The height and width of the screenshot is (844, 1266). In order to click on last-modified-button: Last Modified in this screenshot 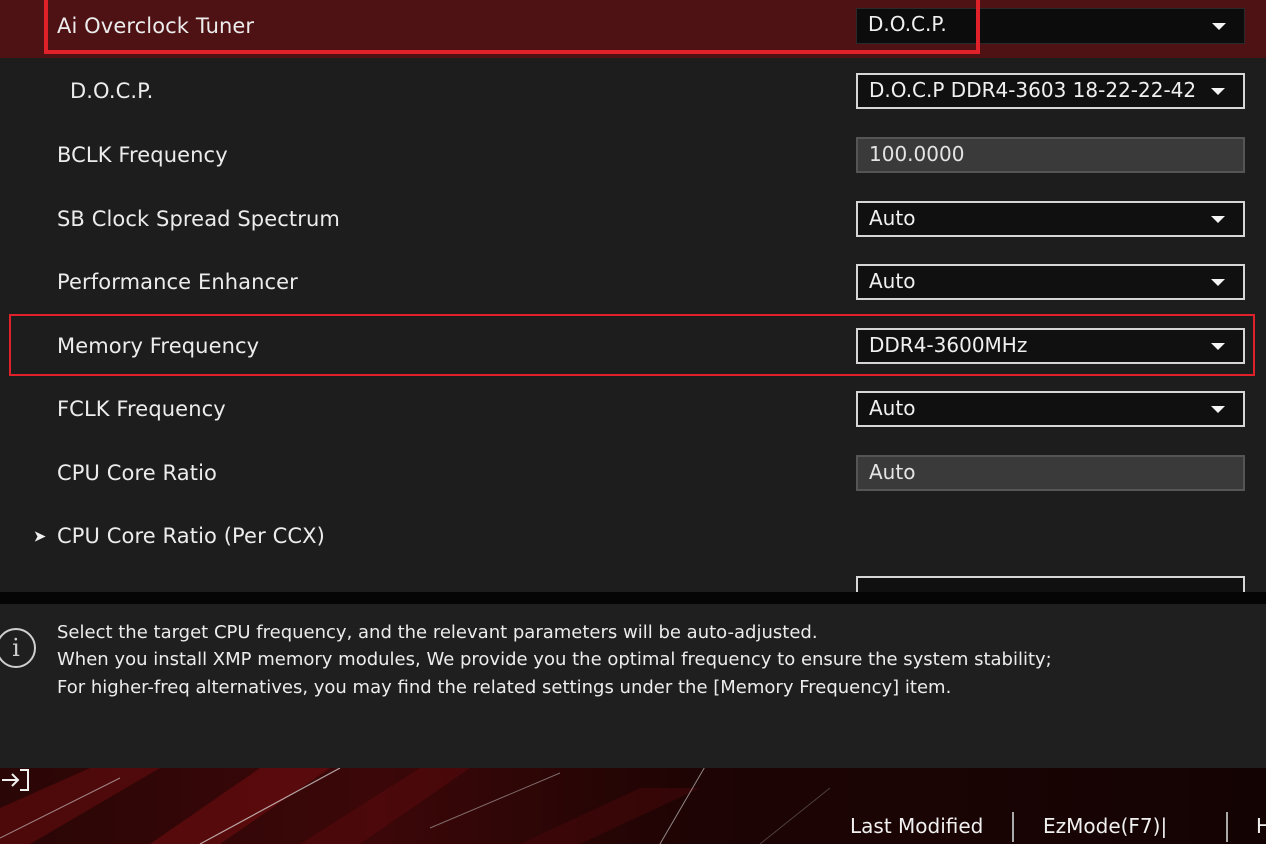, I will do `click(916, 826)`.